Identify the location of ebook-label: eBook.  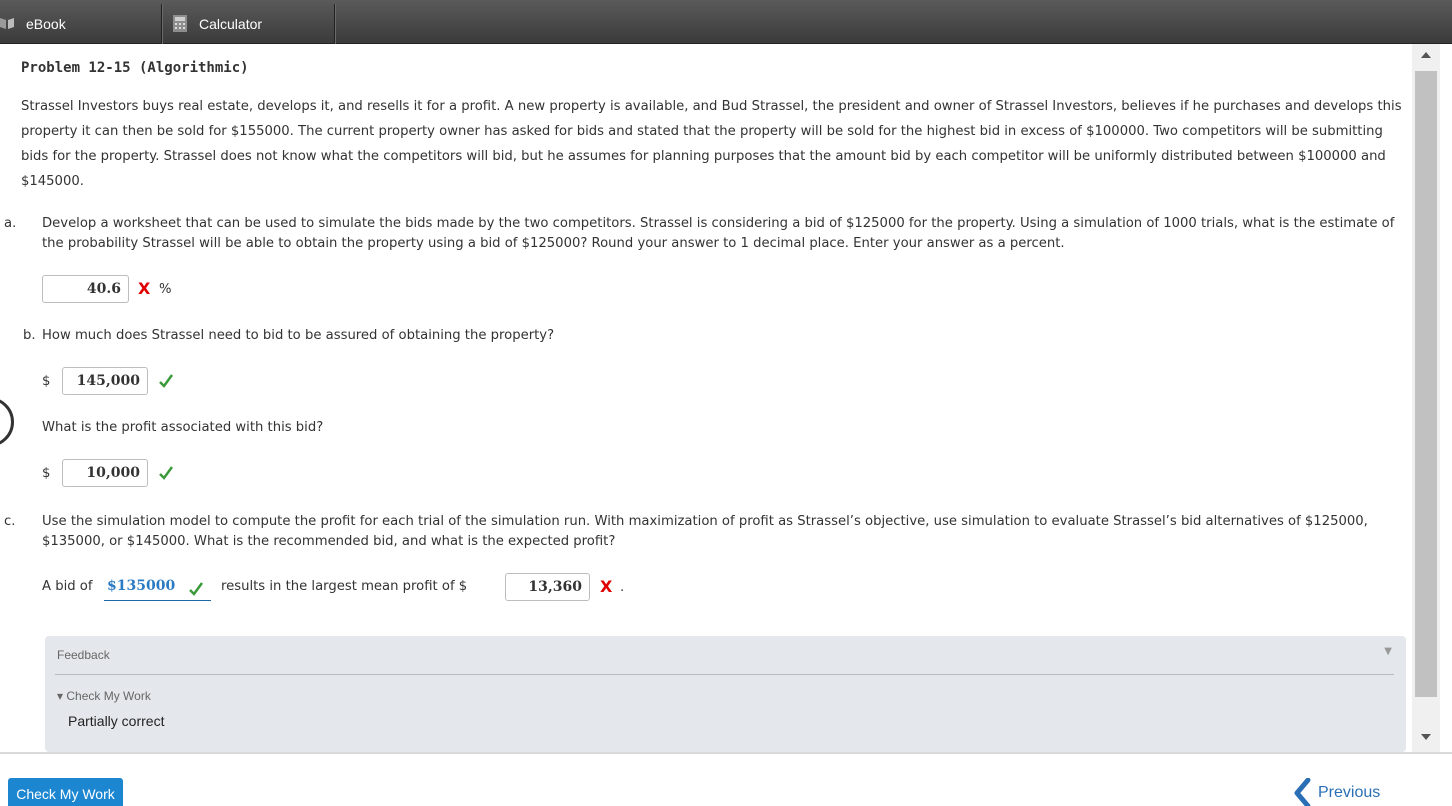
(46, 24).